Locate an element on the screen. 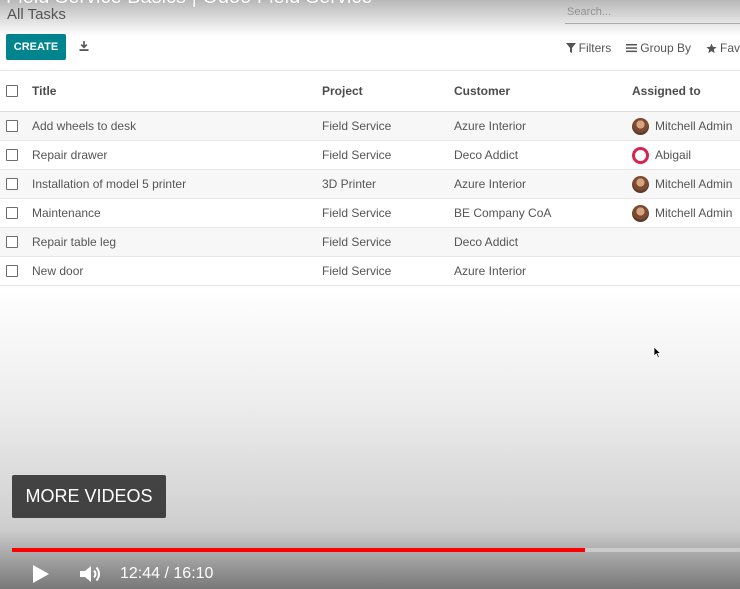 The height and width of the screenshot is (589, 740). column-header-customer: Customer is located at coordinates (482, 91).